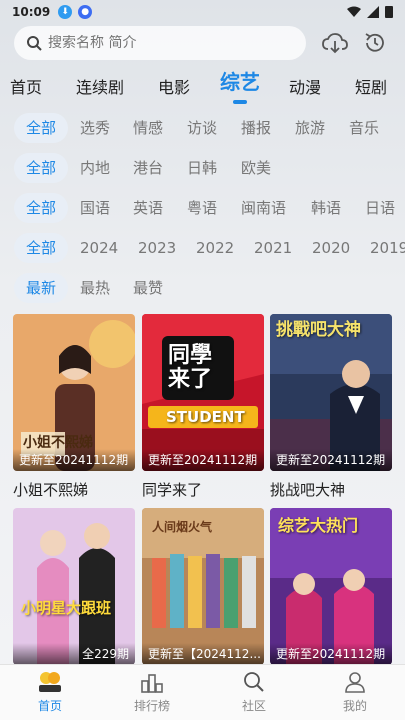  Describe the element at coordinates (331, 392) in the screenshot. I see `show-poster: 挑戰吧大神 更新至20241112期` at that location.